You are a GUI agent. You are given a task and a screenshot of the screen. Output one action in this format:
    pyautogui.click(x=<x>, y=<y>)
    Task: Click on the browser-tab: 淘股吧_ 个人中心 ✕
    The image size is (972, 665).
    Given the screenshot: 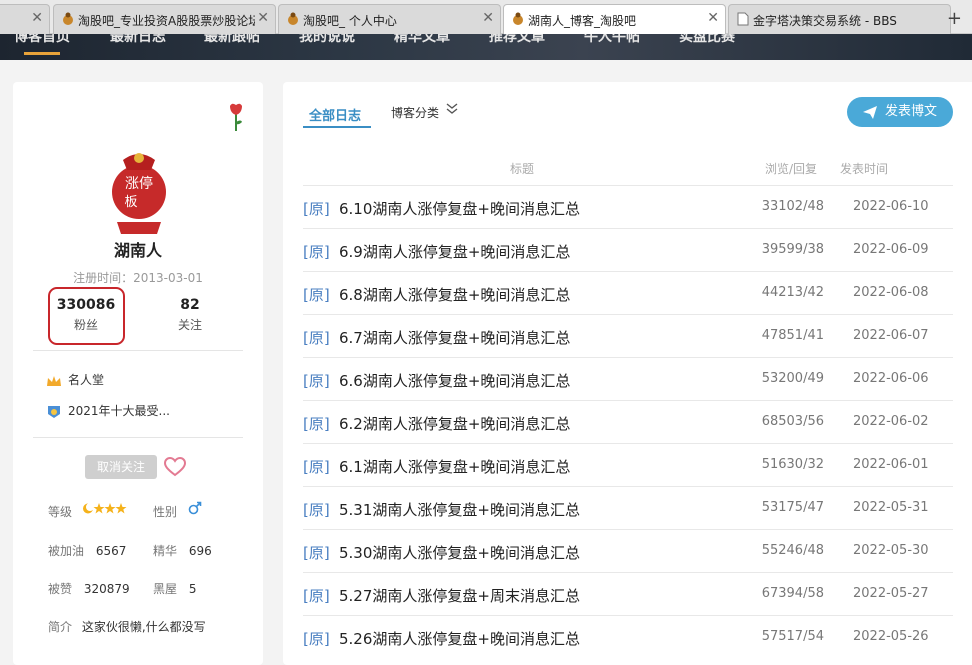 What is the action you would take?
    pyautogui.click(x=389, y=19)
    